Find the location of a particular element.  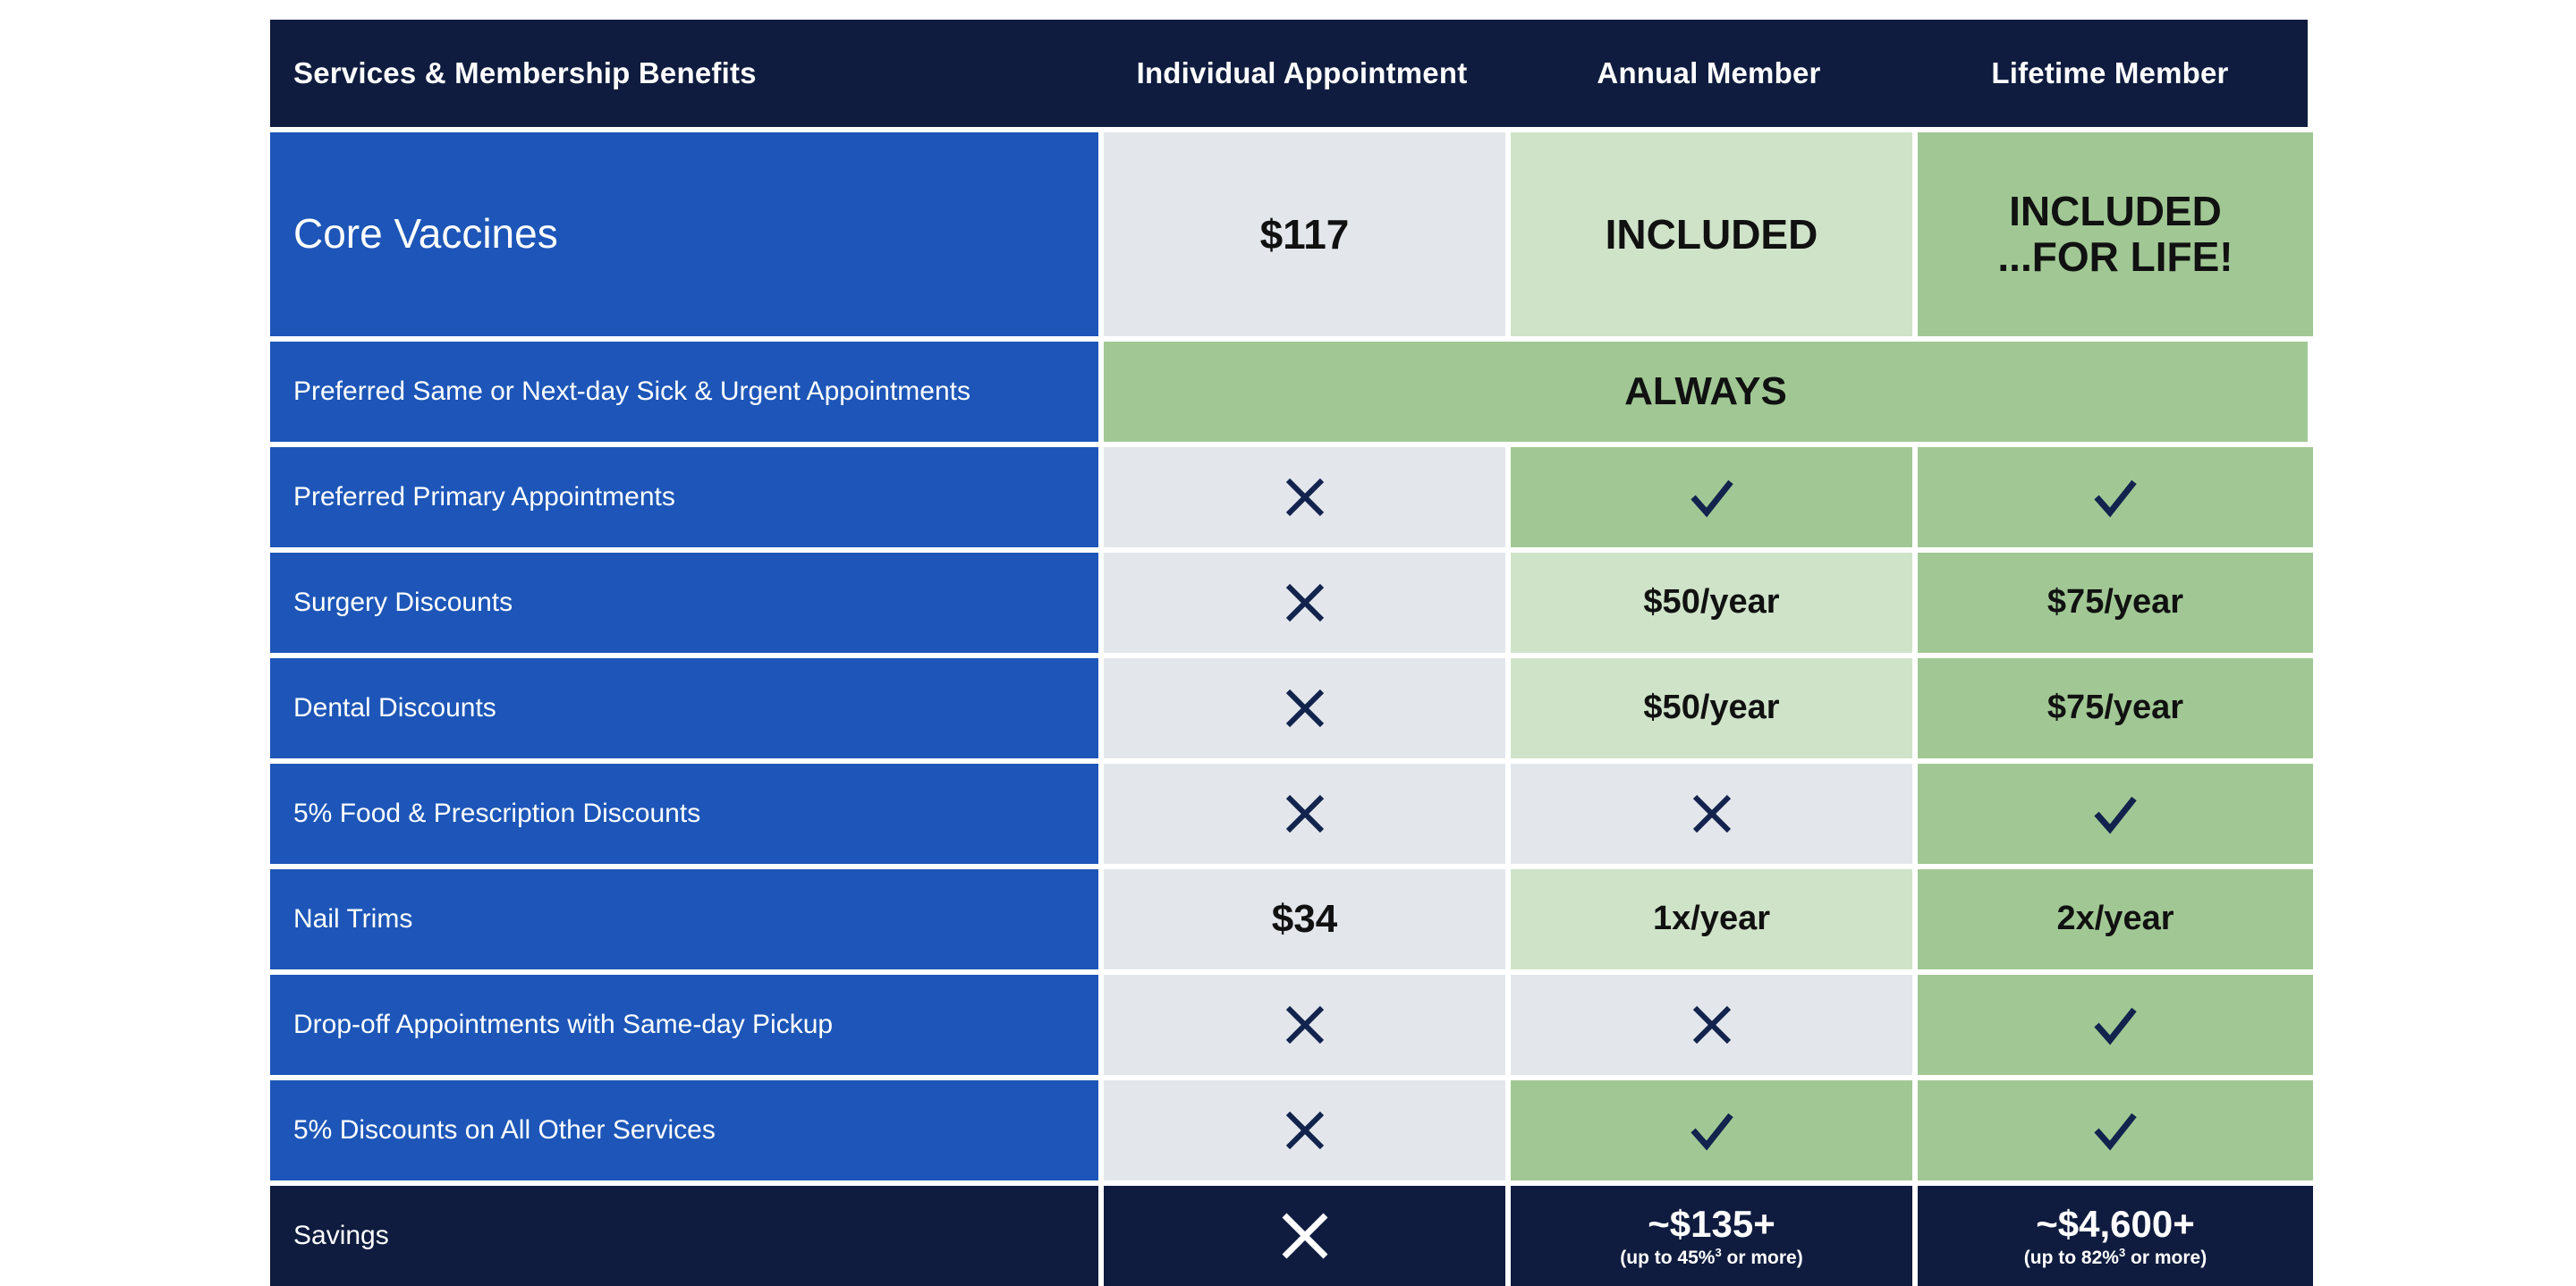

cell-nail-trims-annual: 1x/year is located at coordinates (1711, 919).